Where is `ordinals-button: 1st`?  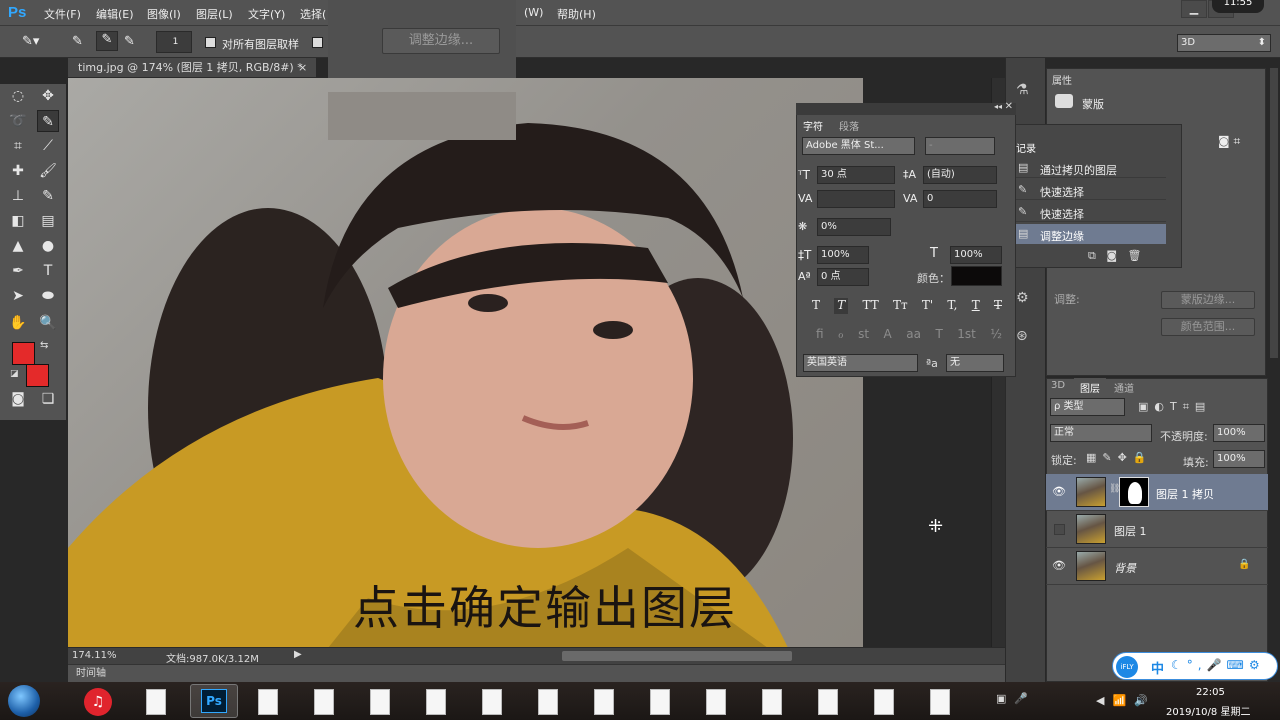 ordinals-button: 1st is located at coordinates (966, 335).